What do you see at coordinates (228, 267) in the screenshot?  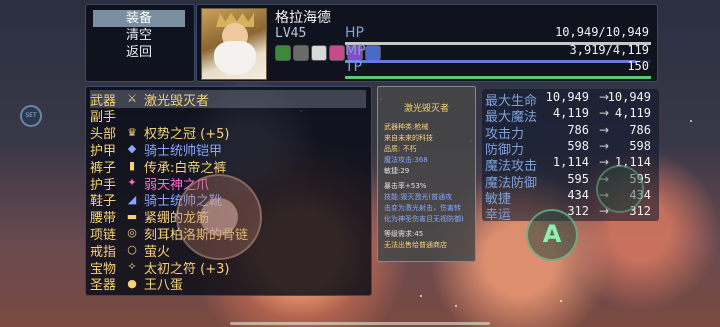 I see `equip-row-10: 宝物 ✧ 太初之符 (+3)` at bounding box center [228, 267].